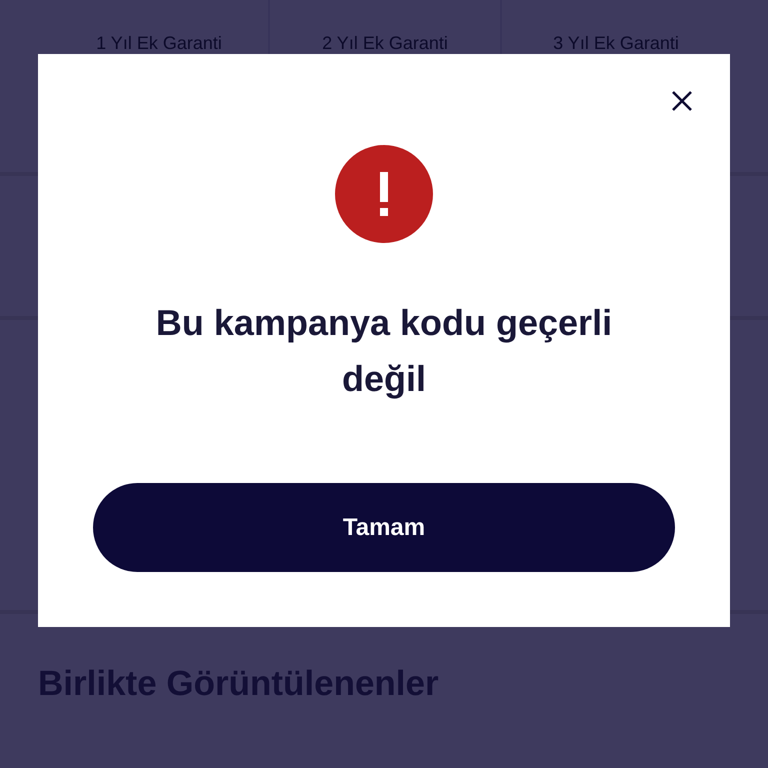 The height and width of the screenshot is (768, 768). I want to click on close-icon, so click(682, 101).